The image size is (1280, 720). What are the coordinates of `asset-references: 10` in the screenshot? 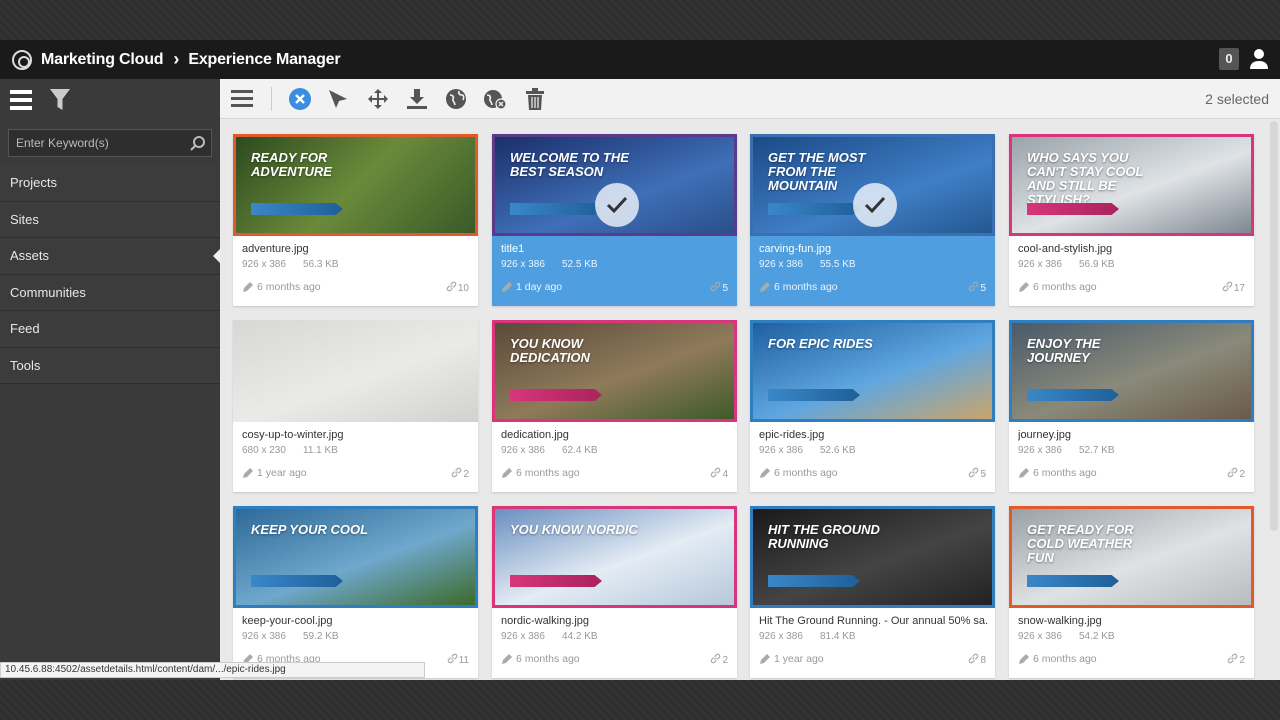 It's located at (457, 288).